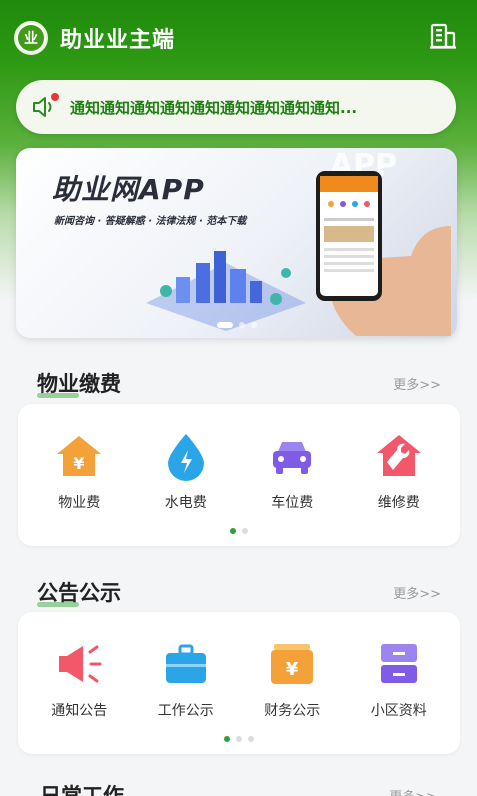 Image resolution: width=477 pixels, height=796 pixels. What do you see at coordinates (292, 503) in the screenshot?
I see `grid-item-label: 车位费` at bounding box center [292, 503].